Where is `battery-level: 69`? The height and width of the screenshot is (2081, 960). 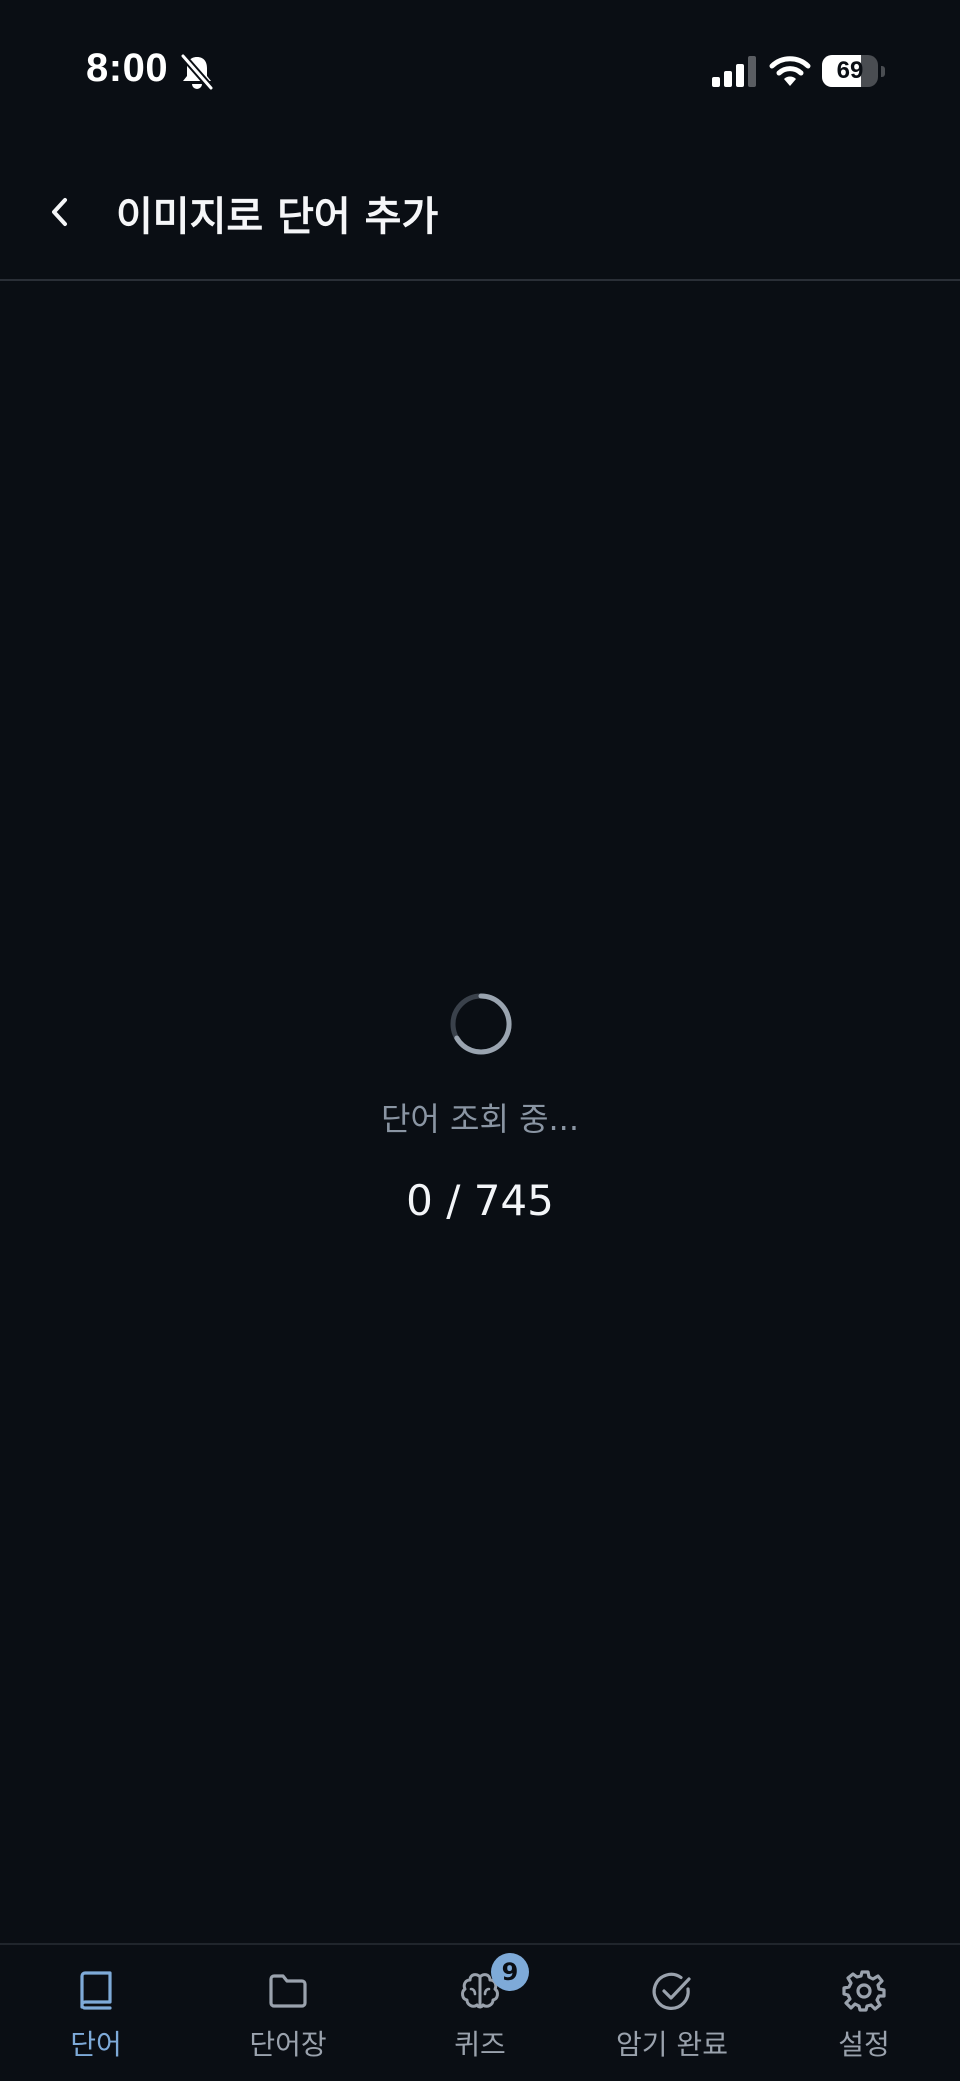
battery-level: 69 is located at coordinates (850, 70).